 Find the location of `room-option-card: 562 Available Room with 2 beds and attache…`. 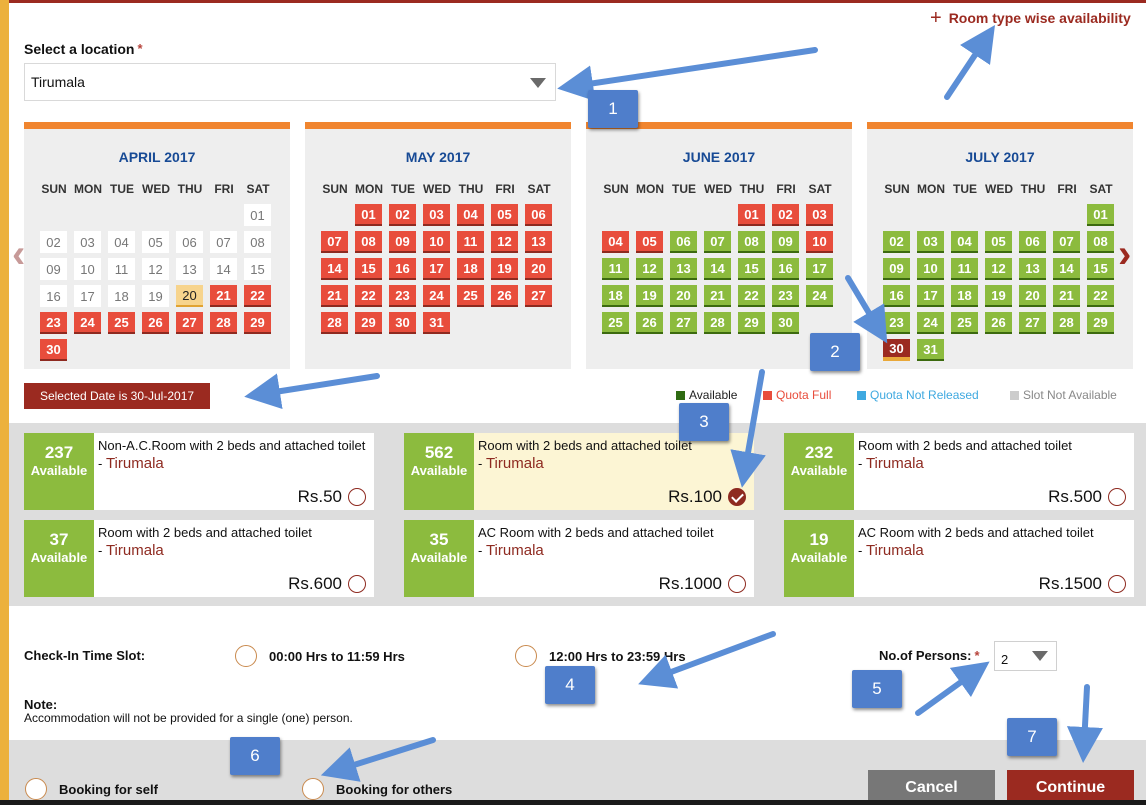

room-option-card: 562 Available Room with 2 beds and attache… is located at coordinates (579, 471).